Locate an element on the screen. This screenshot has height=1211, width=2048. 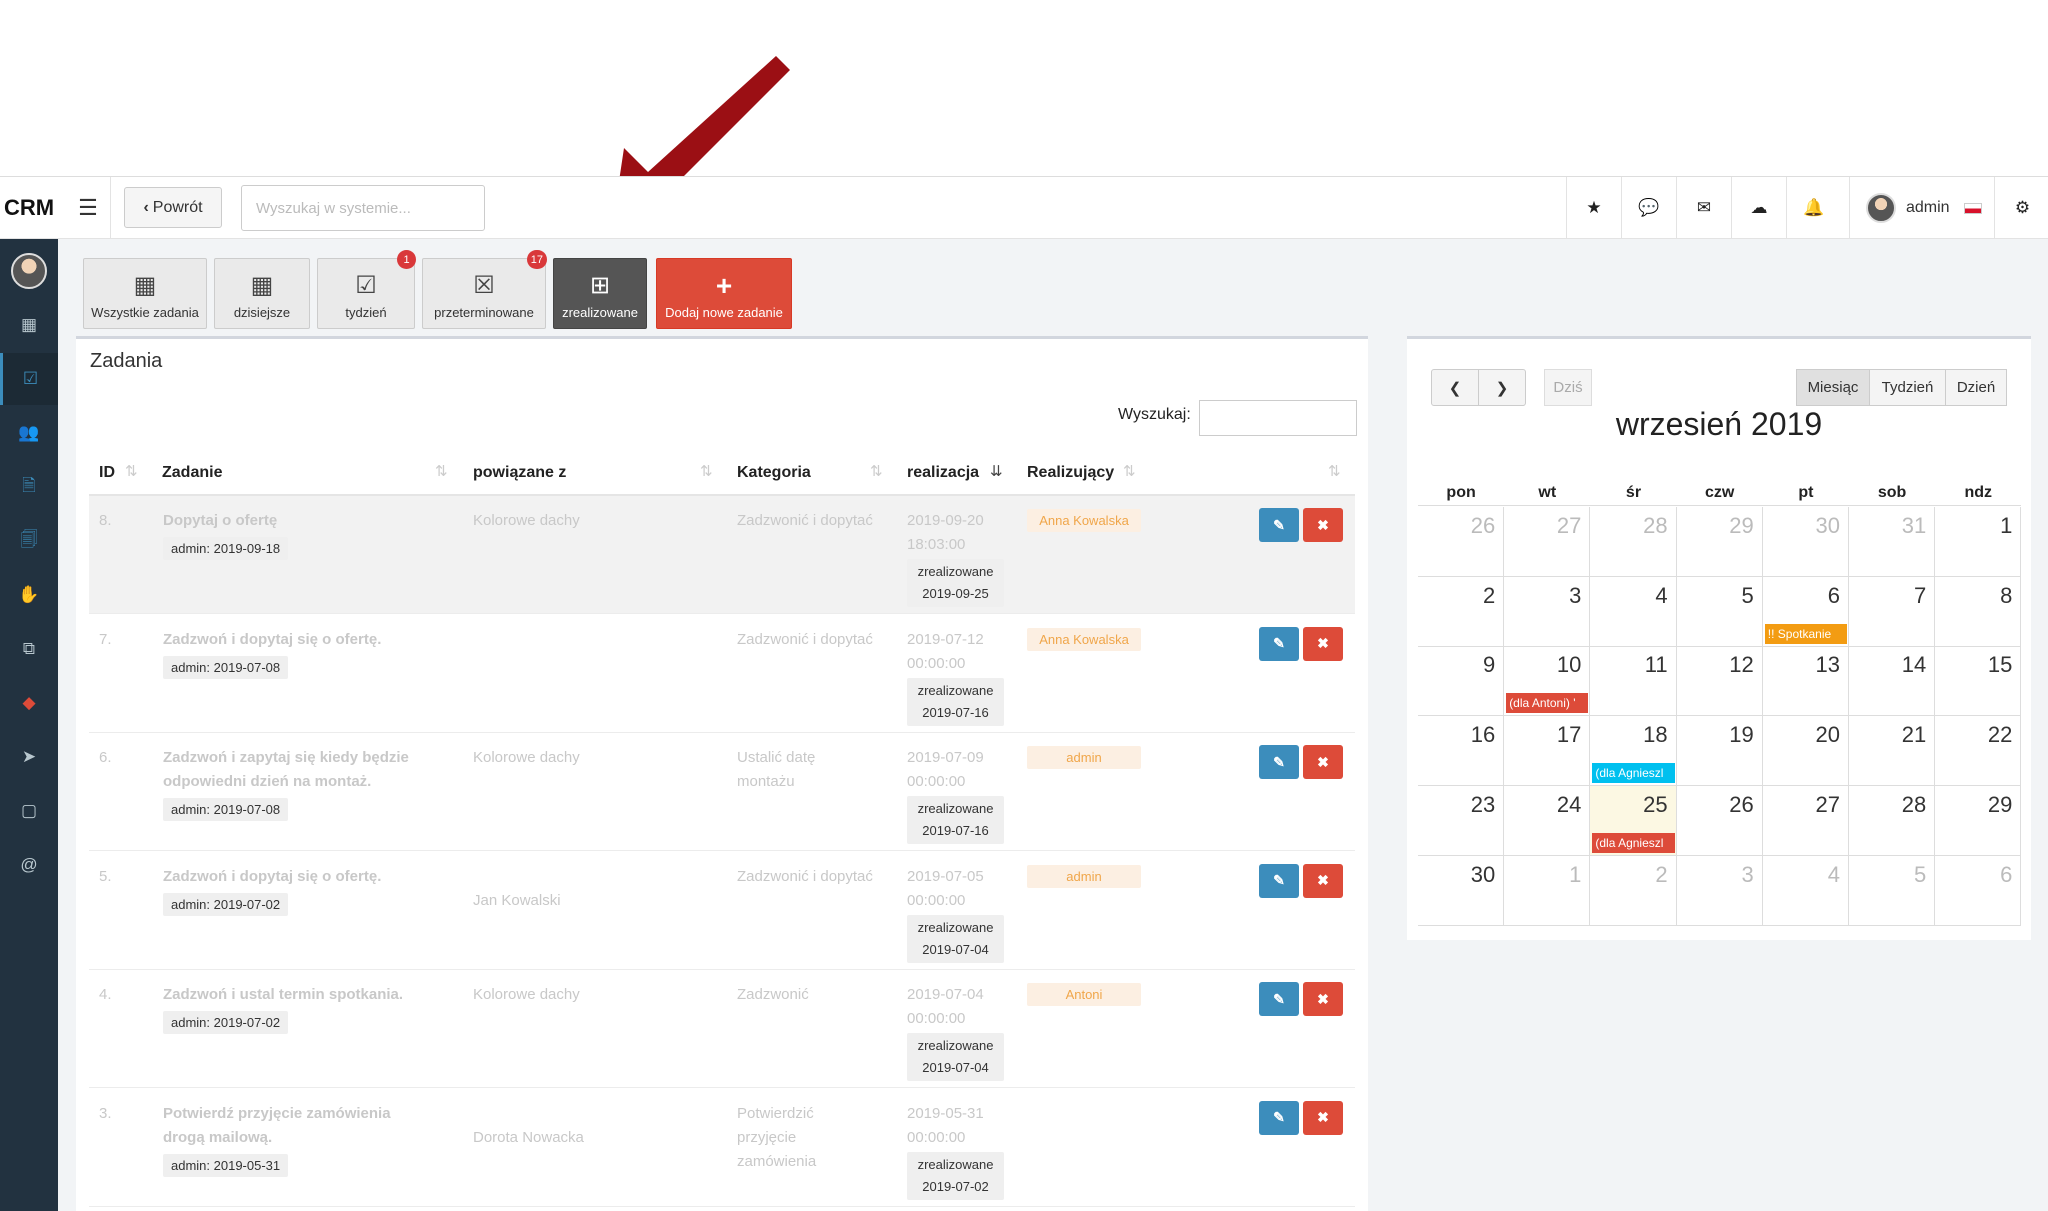
next-month-button: ❯ is located at coordinates (1502, 387).